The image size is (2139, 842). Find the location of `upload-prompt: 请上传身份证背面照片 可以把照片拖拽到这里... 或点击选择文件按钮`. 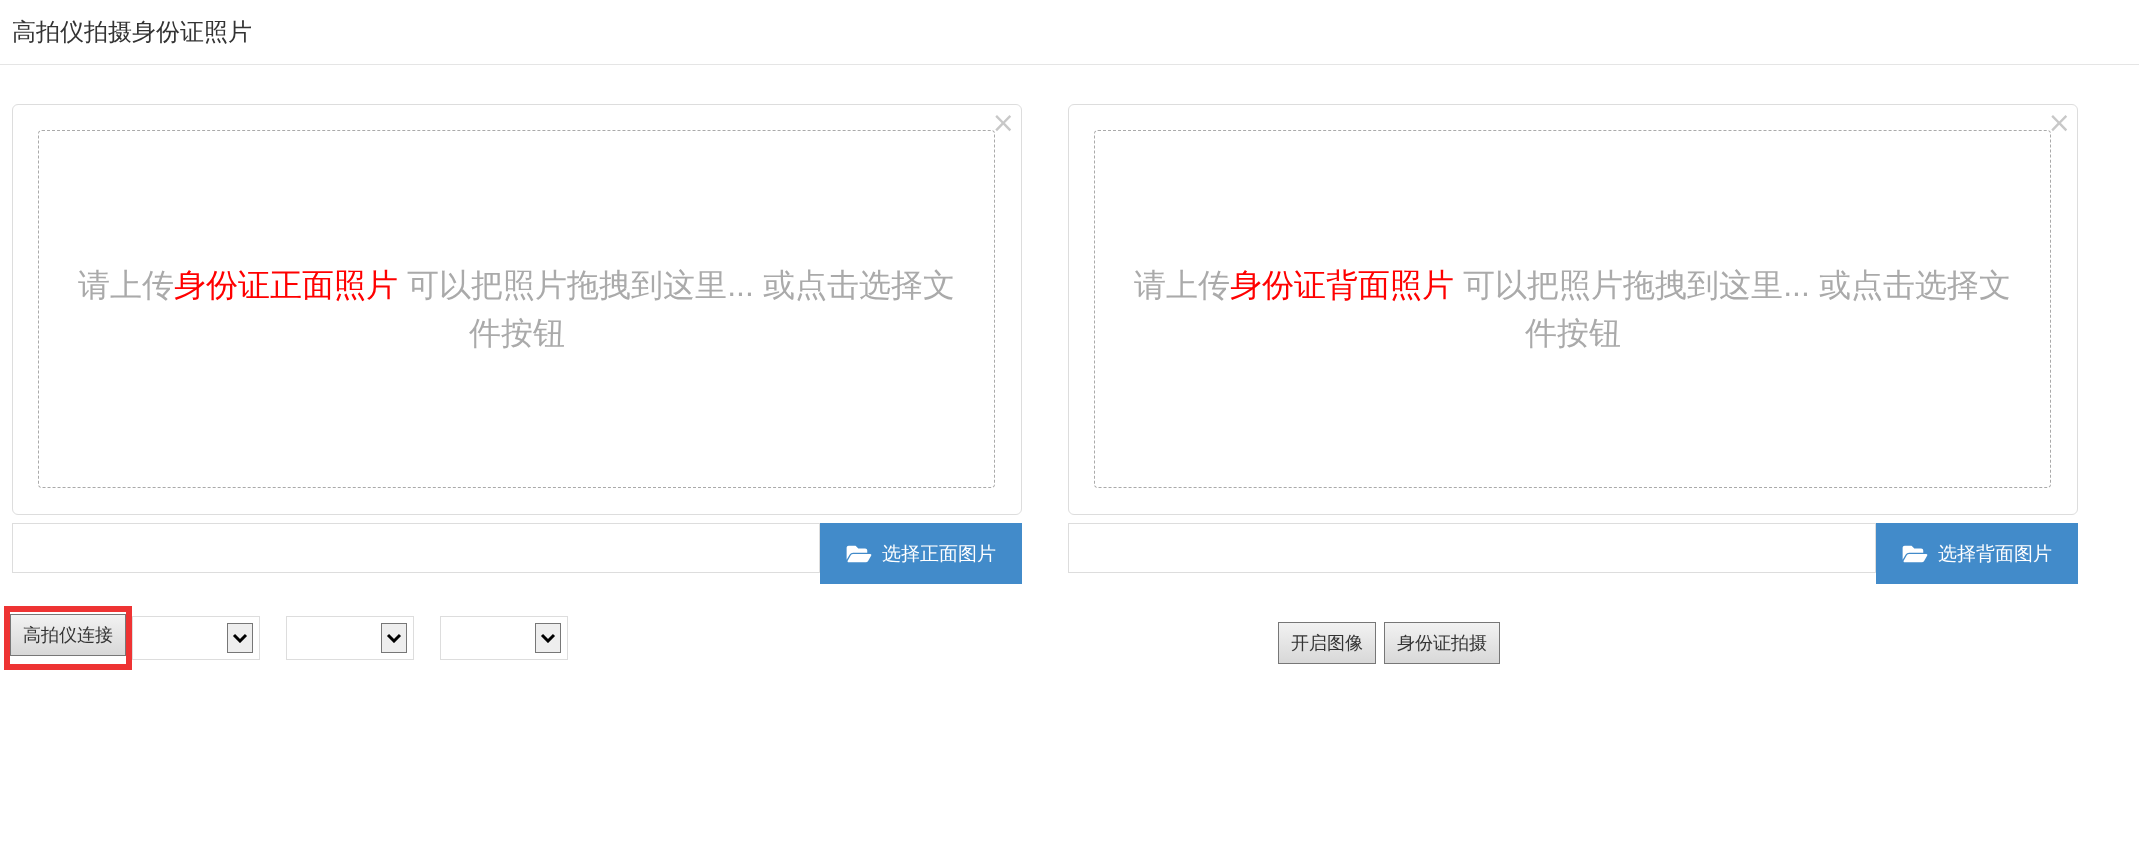

upload-prompt: 请上传身份证背面照片 可以把照片拖拽到这里... 或点击选择文件按钮 is located at coordinates (1572, 309).